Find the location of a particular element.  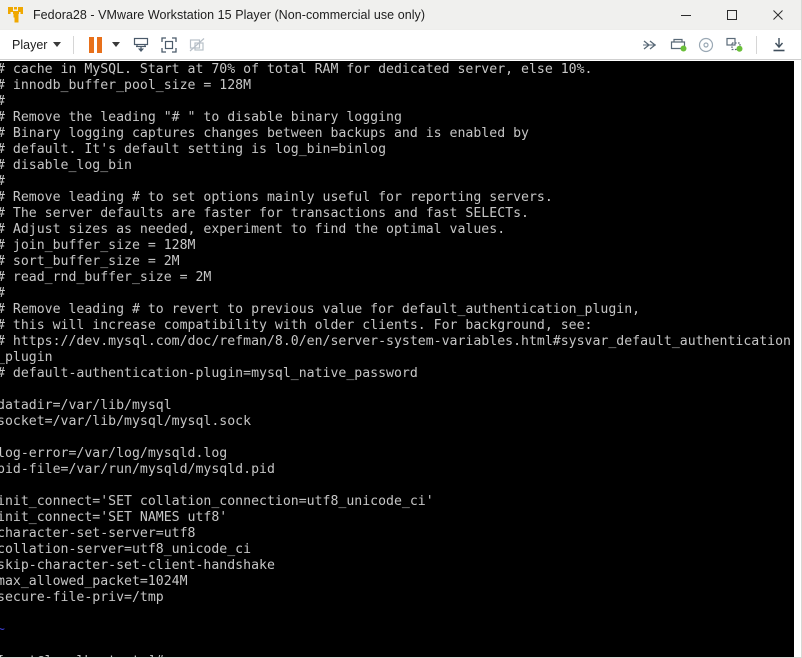

unity-mode-button is located at coordinates (197, 45).